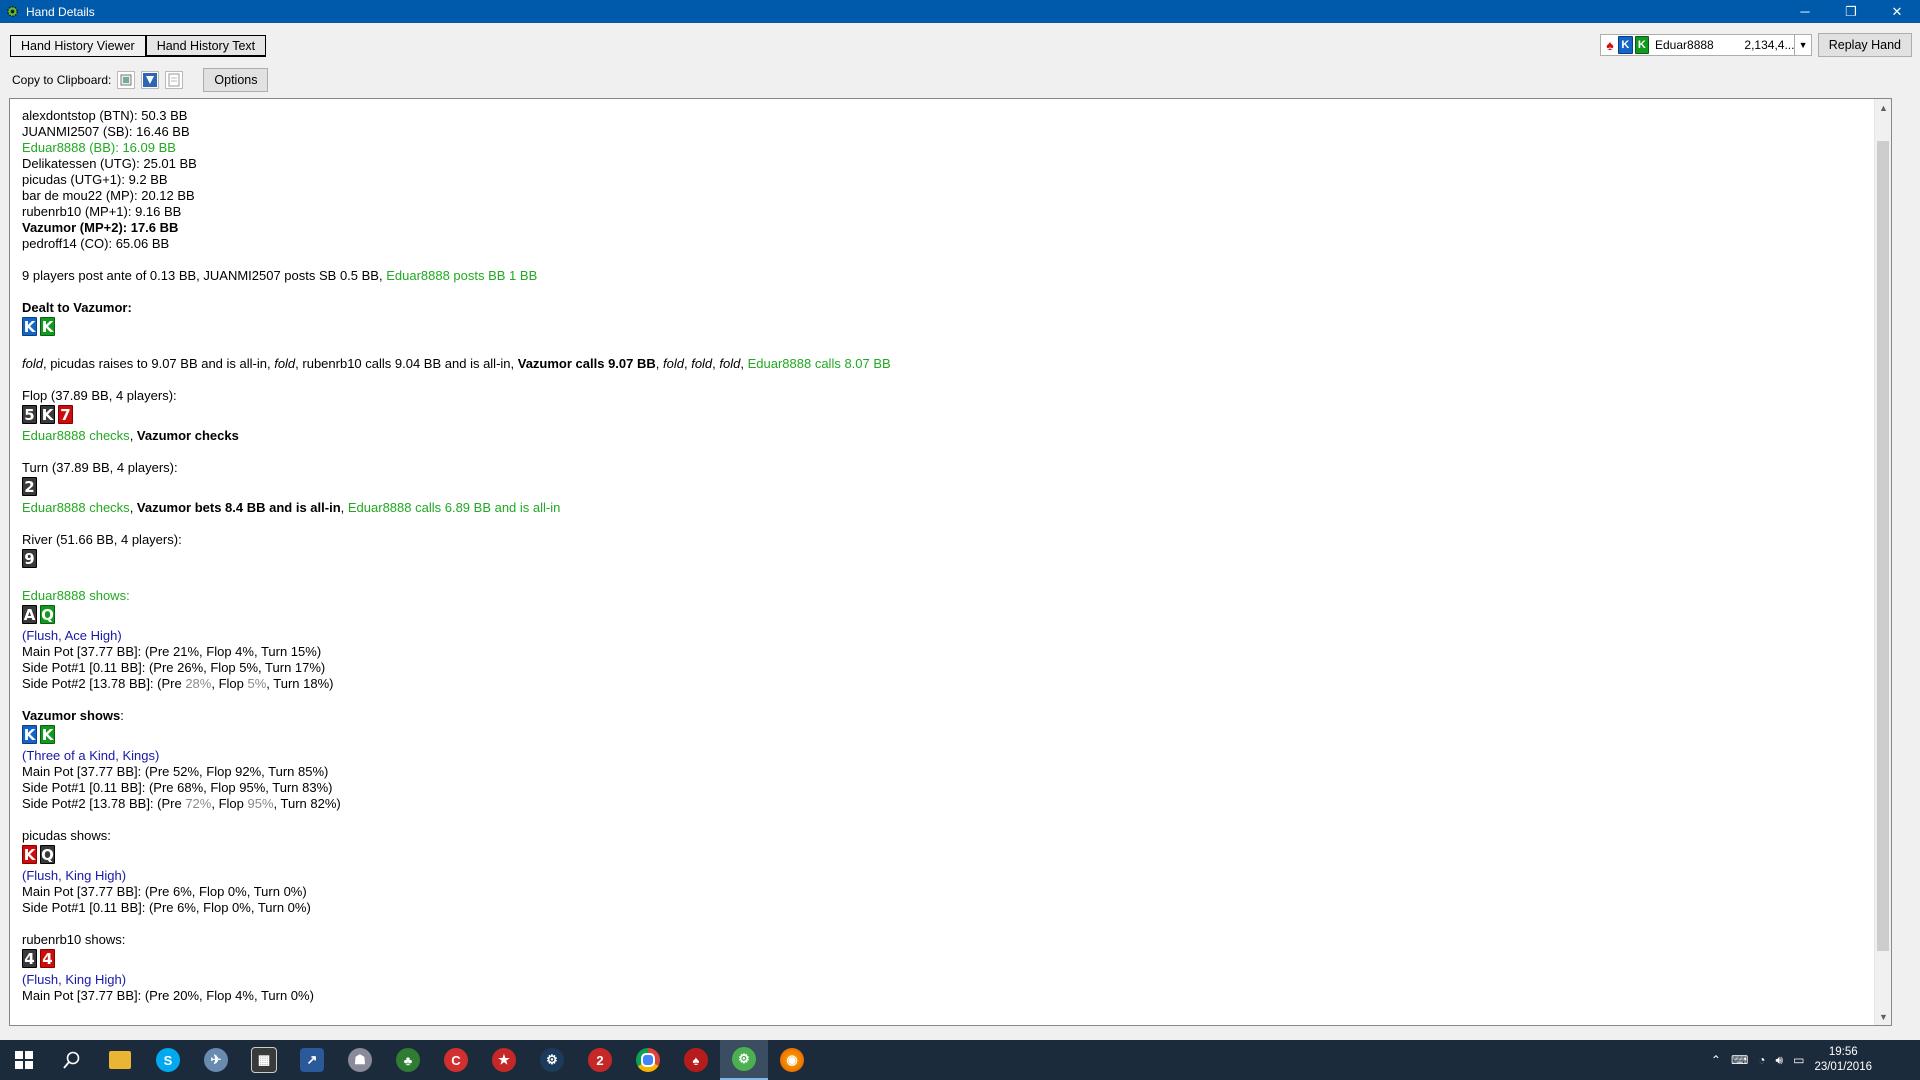  Describe the element at coordinates (1883, 1016) in the screenshot. I see `scroll-down-icon: ▼` at that location.